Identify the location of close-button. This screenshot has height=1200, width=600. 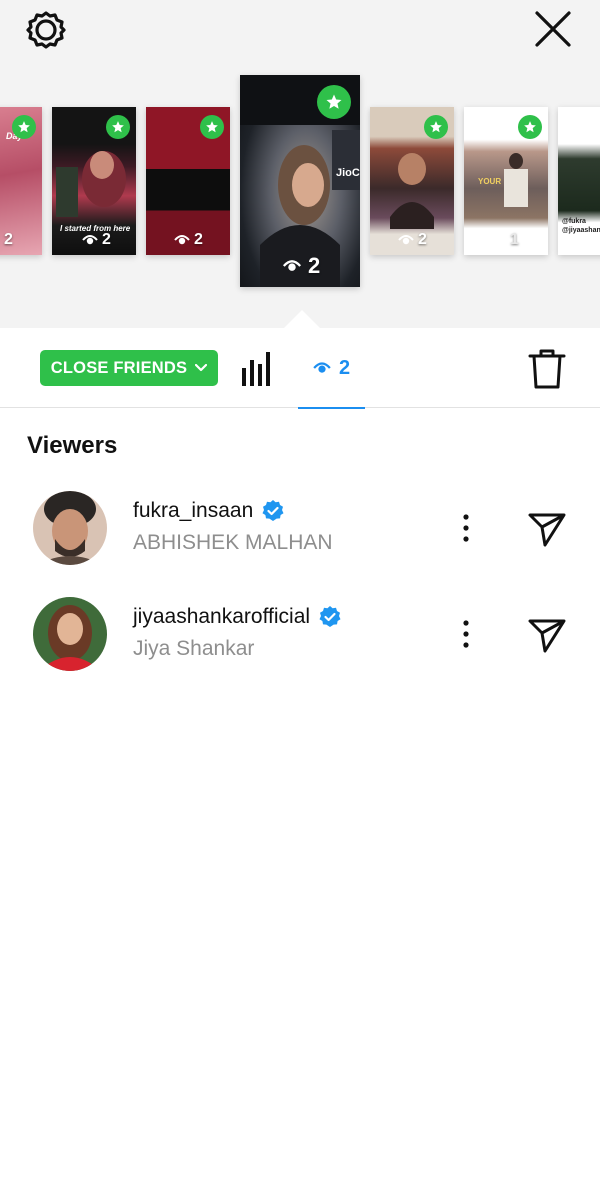
(553, 29).